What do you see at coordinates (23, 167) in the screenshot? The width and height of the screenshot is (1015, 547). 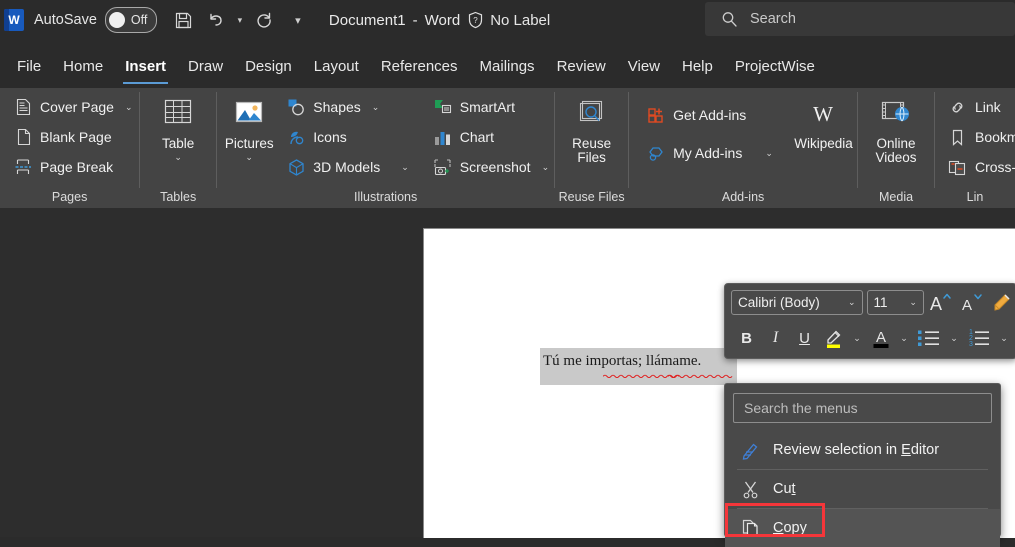 I see `page-break-icon` at bounding box center [23, 167].